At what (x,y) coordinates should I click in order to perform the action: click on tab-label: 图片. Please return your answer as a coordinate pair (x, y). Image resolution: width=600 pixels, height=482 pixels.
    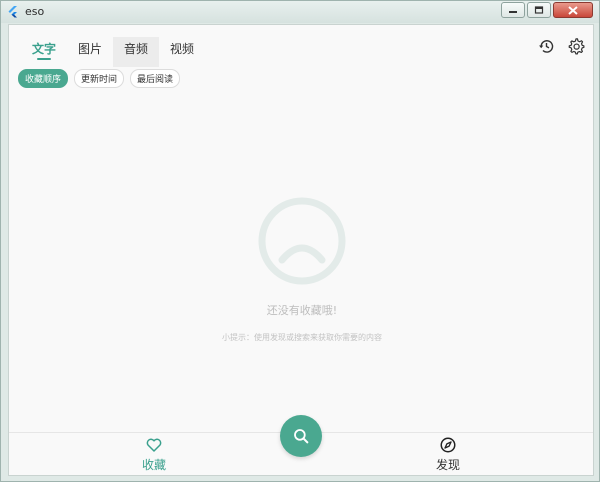
    Looking at the image, I should click on (89, 49).